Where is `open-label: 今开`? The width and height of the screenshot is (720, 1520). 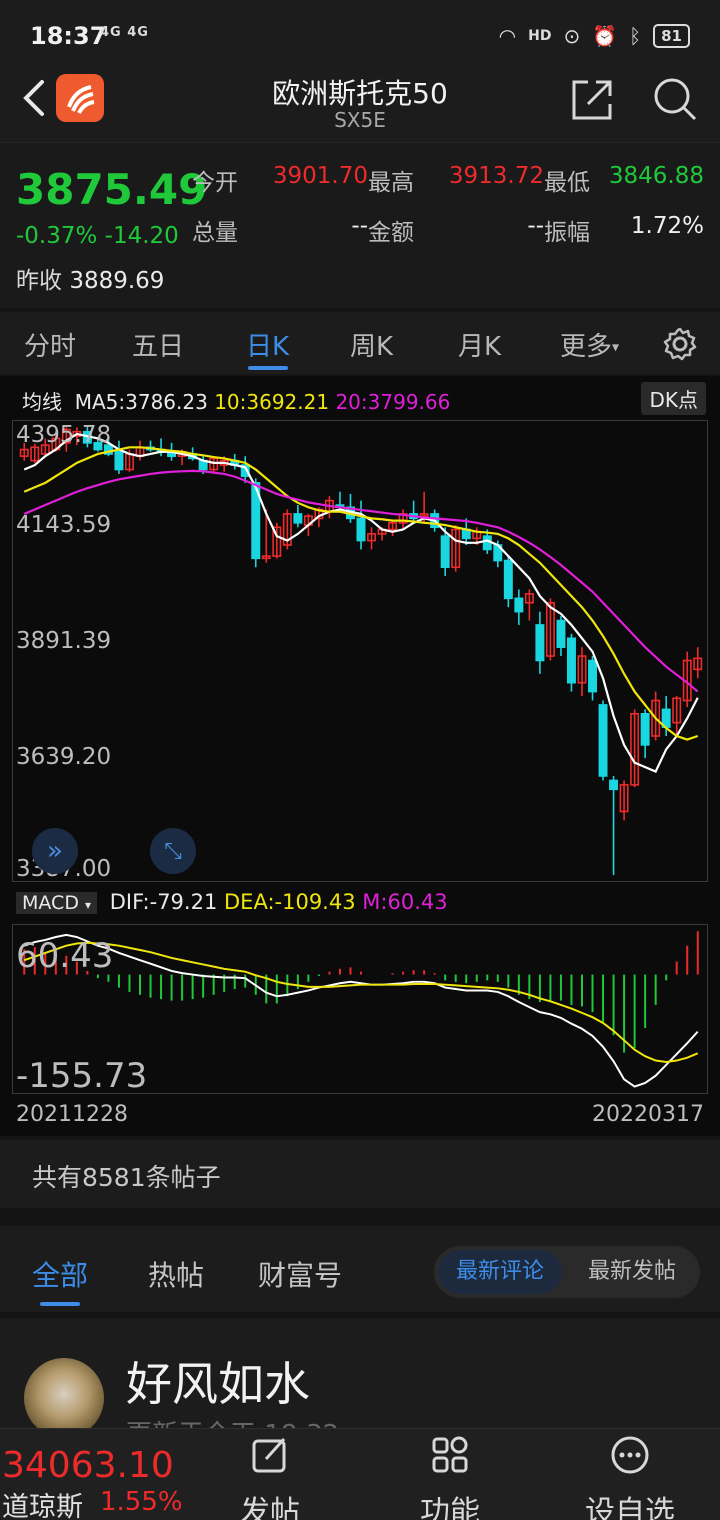
open-label: 今开 is located at coordinates (215, 183).